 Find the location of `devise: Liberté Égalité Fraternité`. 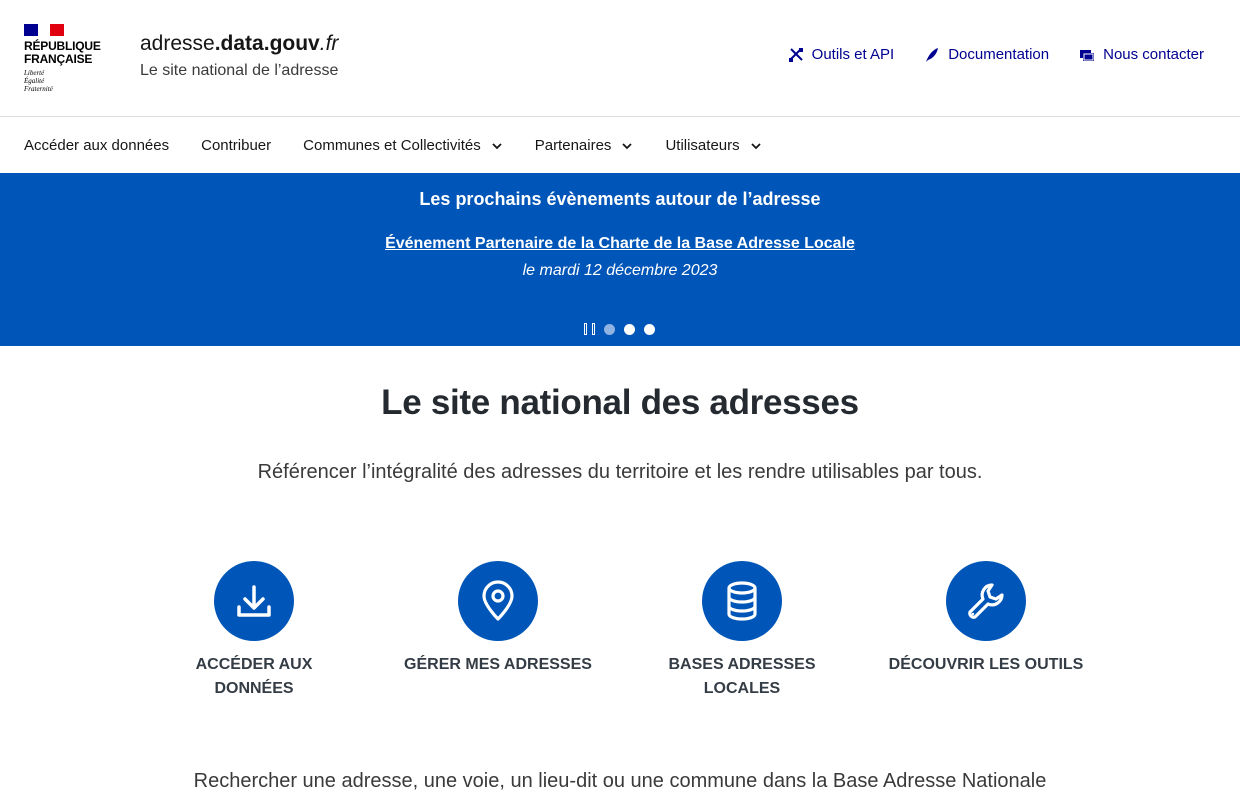

devise: Liberté Égalité Fraternité is located at coordinates (38, 81).